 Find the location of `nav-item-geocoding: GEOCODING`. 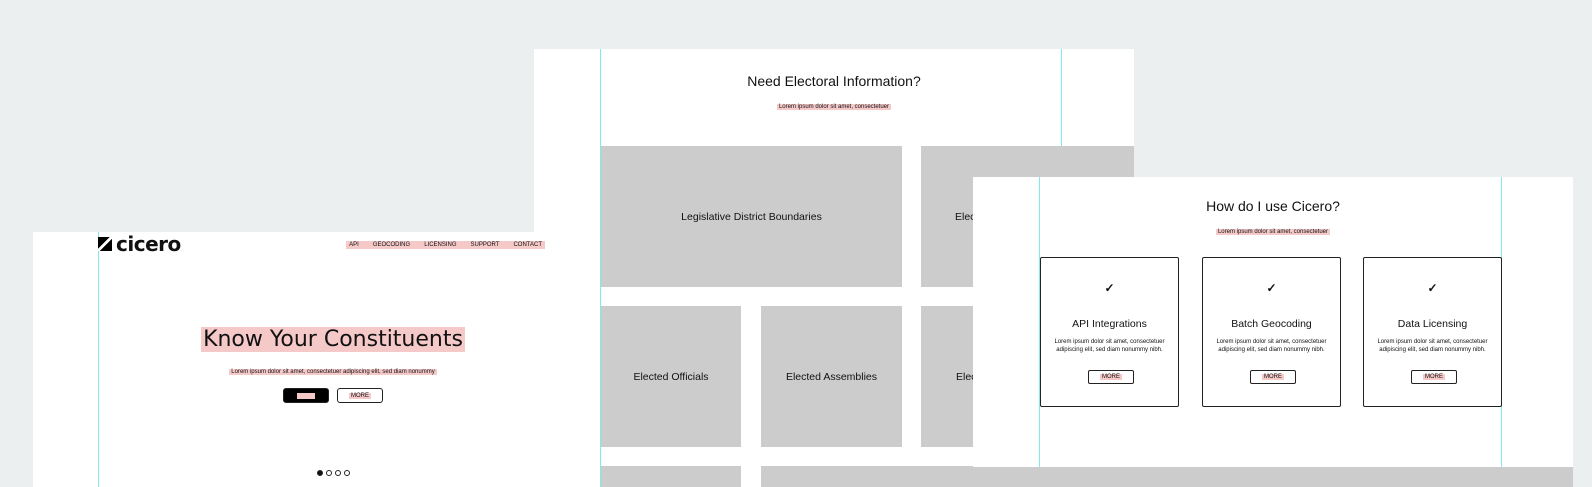

nav-item-geocoding: GEOCODING is located at coordinates (391, 245).